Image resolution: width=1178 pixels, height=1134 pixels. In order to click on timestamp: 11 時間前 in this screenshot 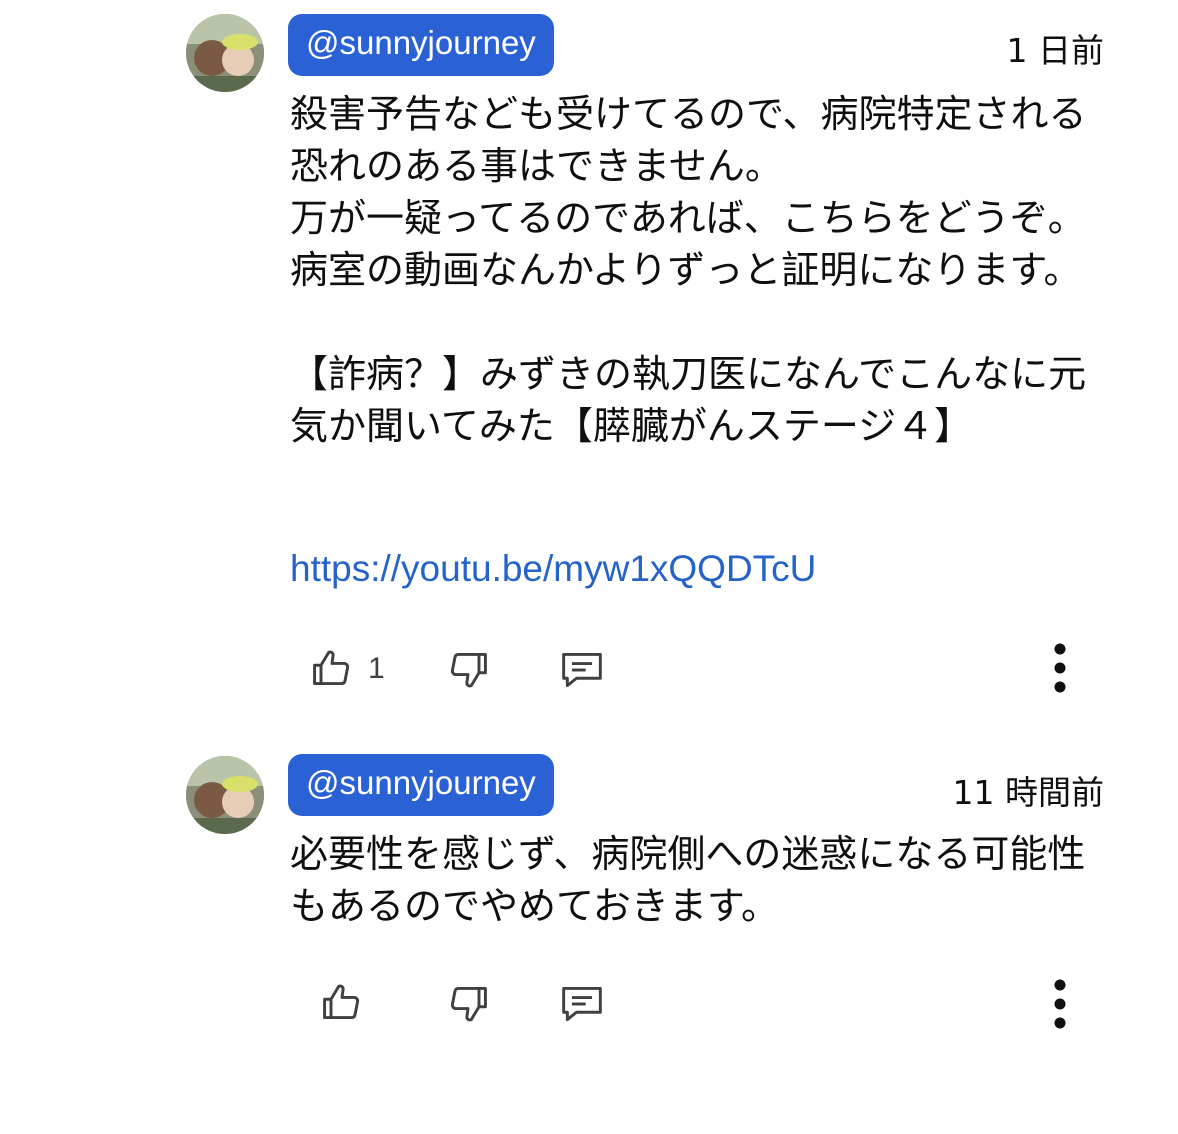, I will do `click(1028, 792)`.